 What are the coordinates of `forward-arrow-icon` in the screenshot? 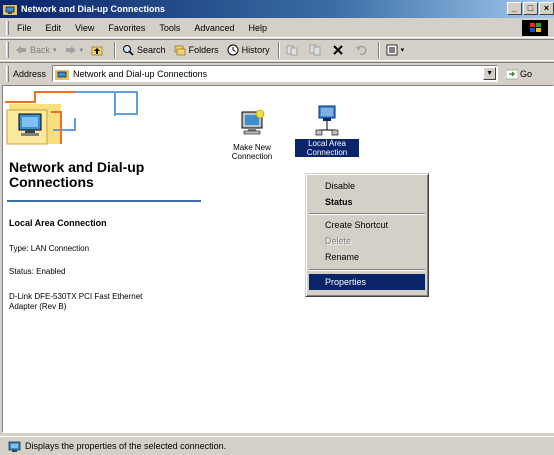 It's located at (71, 50).